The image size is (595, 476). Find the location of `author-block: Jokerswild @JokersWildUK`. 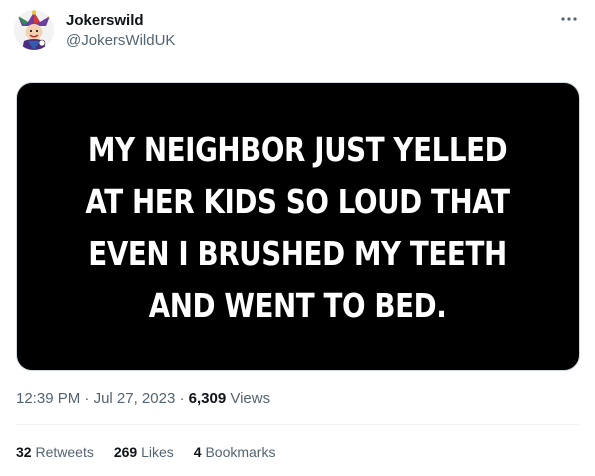

author-block: Jokerswild @JokersWildUK is located at coordinates (120, 31).